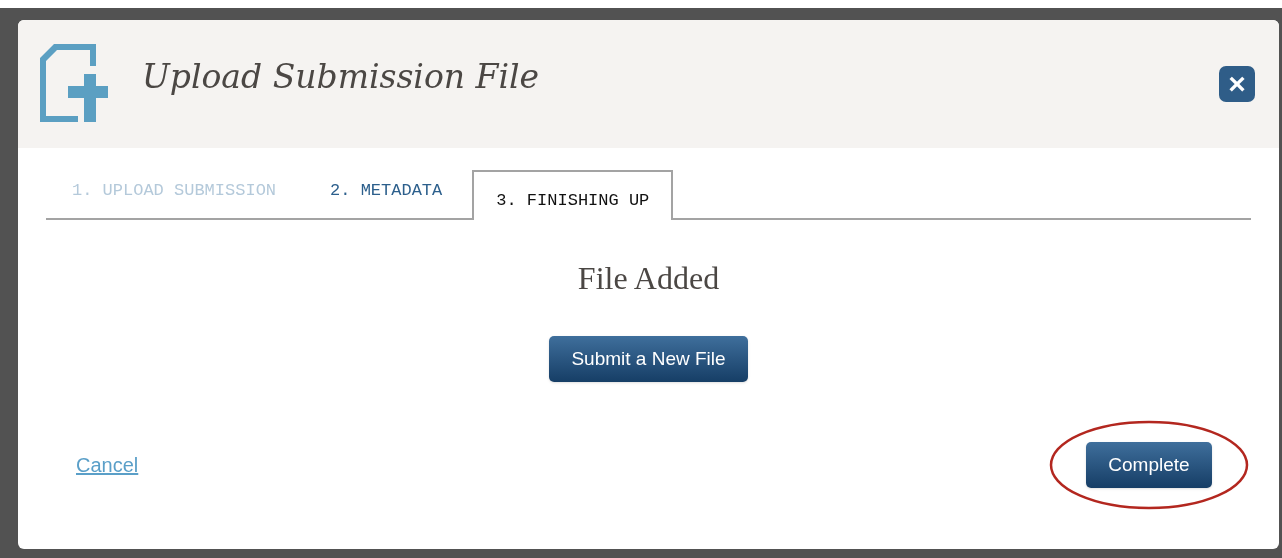 The height and width of the screenshot is (558, 1282). What do you see at coordinates (1237, 84) in the screenshot?
I see `close-button: ×` at bounding box center [1237, 84].